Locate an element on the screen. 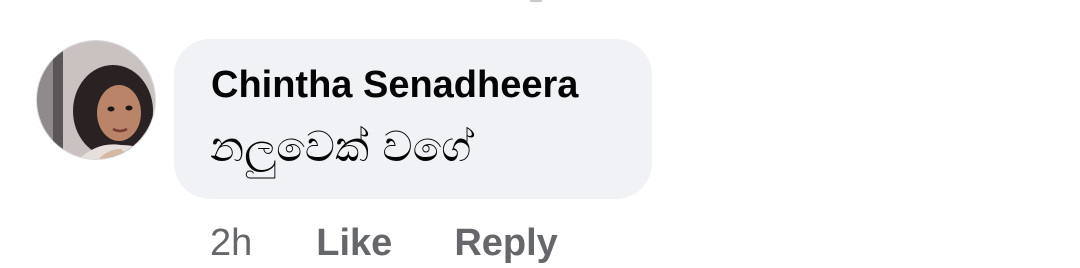 The width and height of the screenshot is (1080, 268). reply-button: Reply is located at coordinates (505, 243).